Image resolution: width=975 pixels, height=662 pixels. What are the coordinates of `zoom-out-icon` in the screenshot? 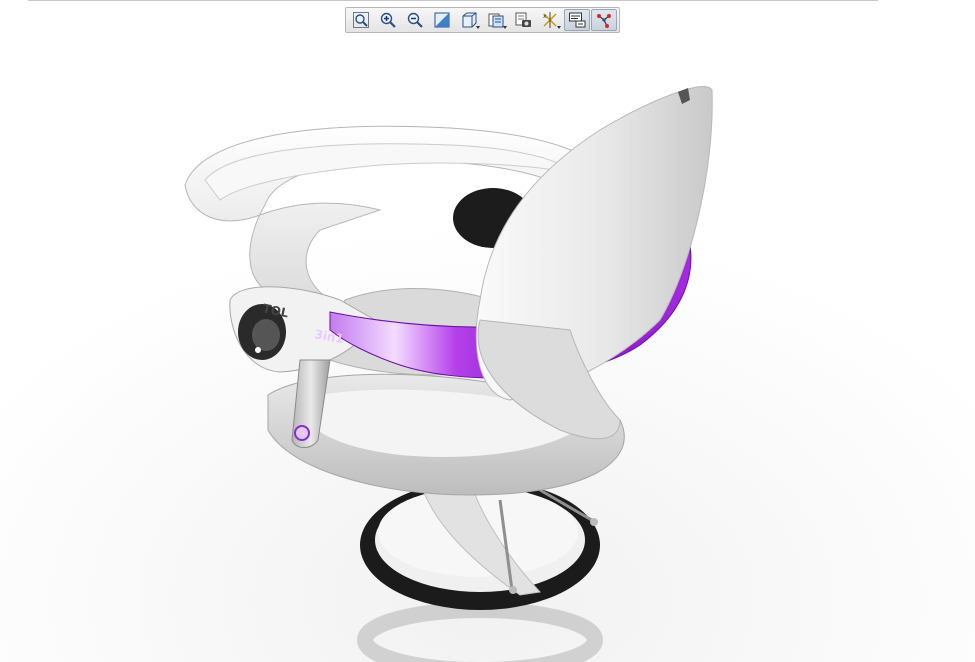 It's located at (415, 20).